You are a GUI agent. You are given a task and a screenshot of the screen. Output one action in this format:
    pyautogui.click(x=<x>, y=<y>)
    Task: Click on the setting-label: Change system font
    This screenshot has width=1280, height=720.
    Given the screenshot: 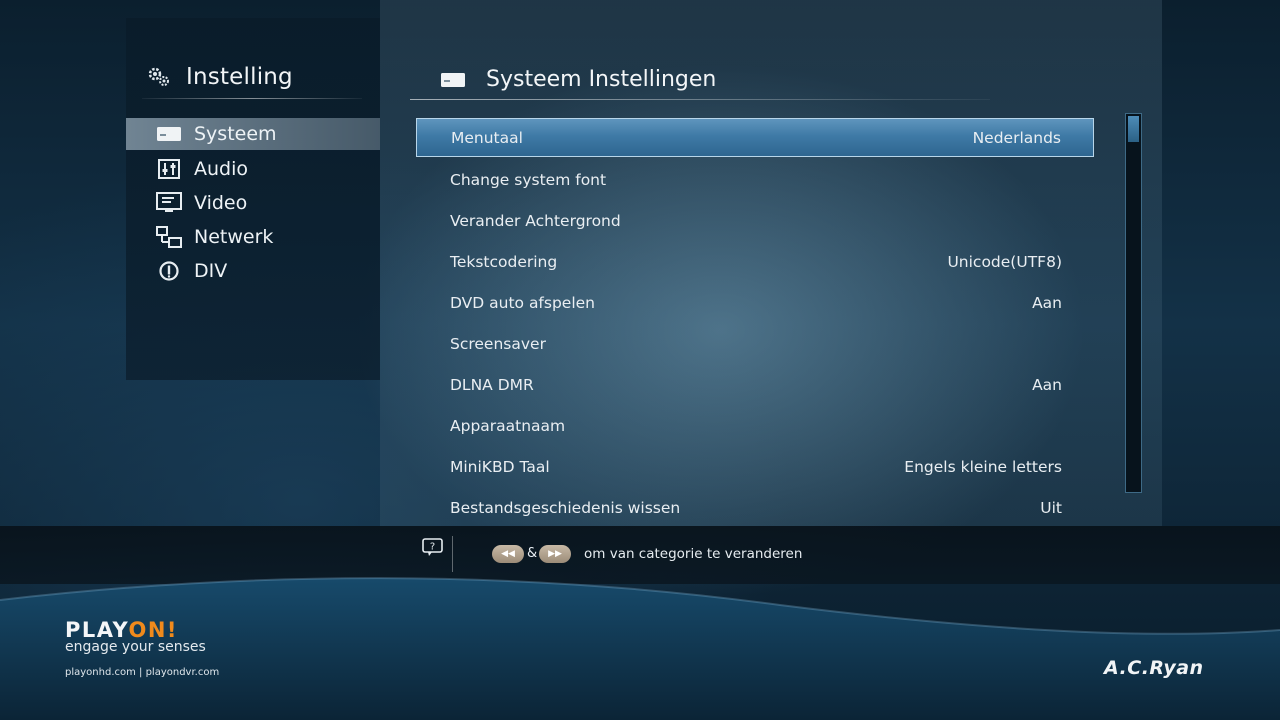 What is the action you would take?
    pyautogui.click(x=528, y=179)
    